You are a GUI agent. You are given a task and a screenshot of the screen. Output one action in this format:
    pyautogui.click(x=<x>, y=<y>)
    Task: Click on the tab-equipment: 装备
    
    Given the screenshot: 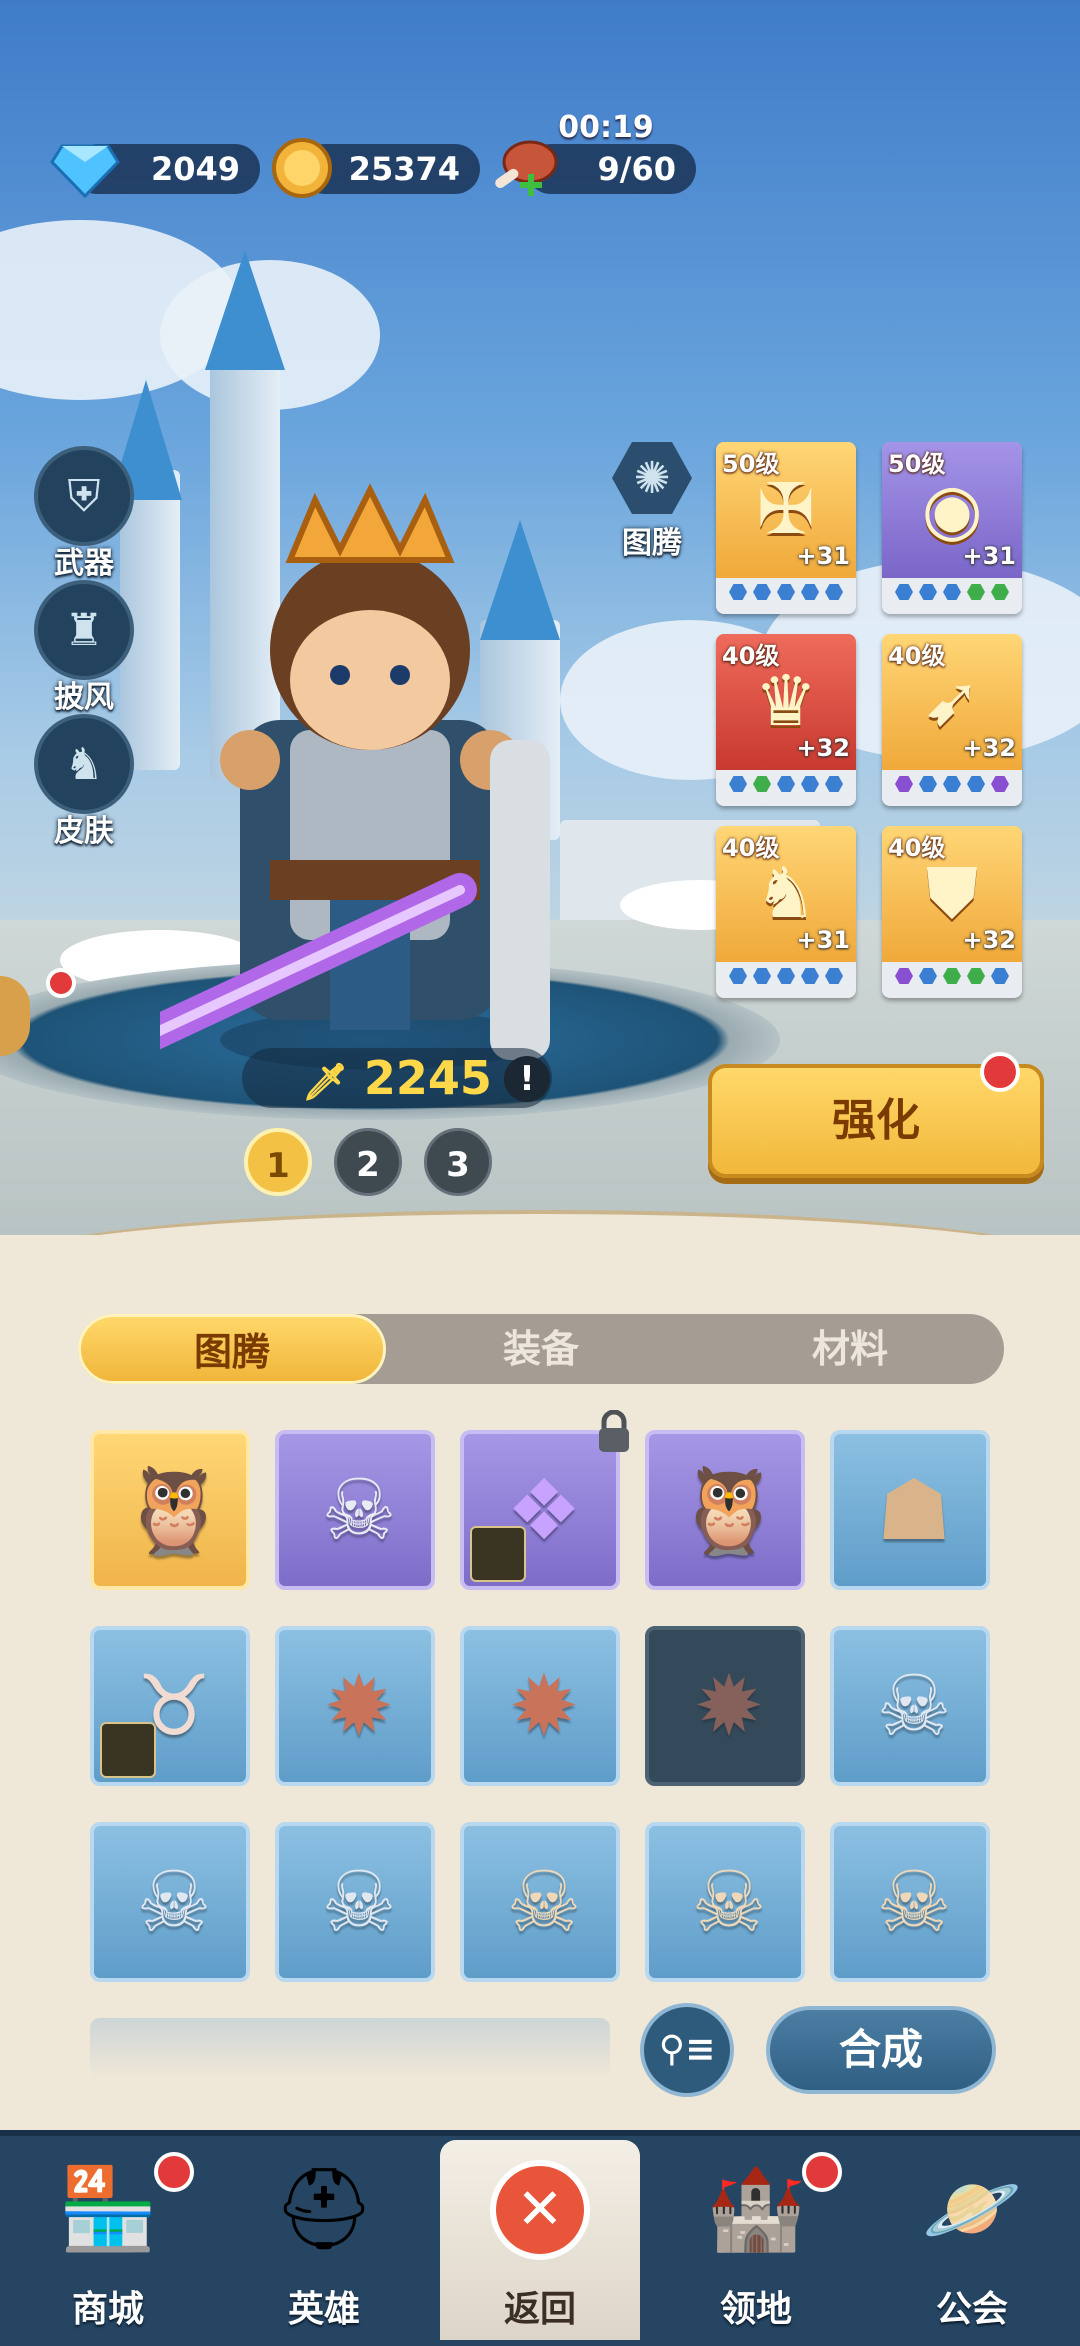 What is the action you would take?
    pyautogui.click(x=541, y=1349)
    